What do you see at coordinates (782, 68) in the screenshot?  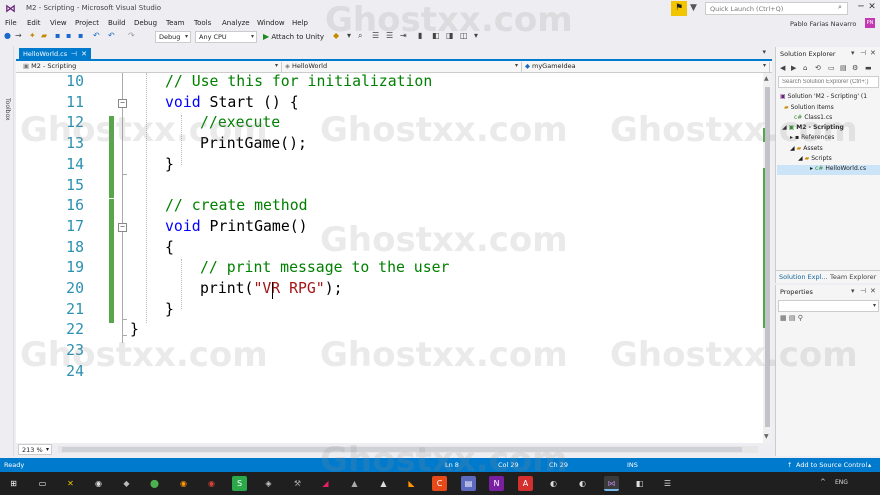 I see `back-icon: ◀` at bounding box center [782, 68].